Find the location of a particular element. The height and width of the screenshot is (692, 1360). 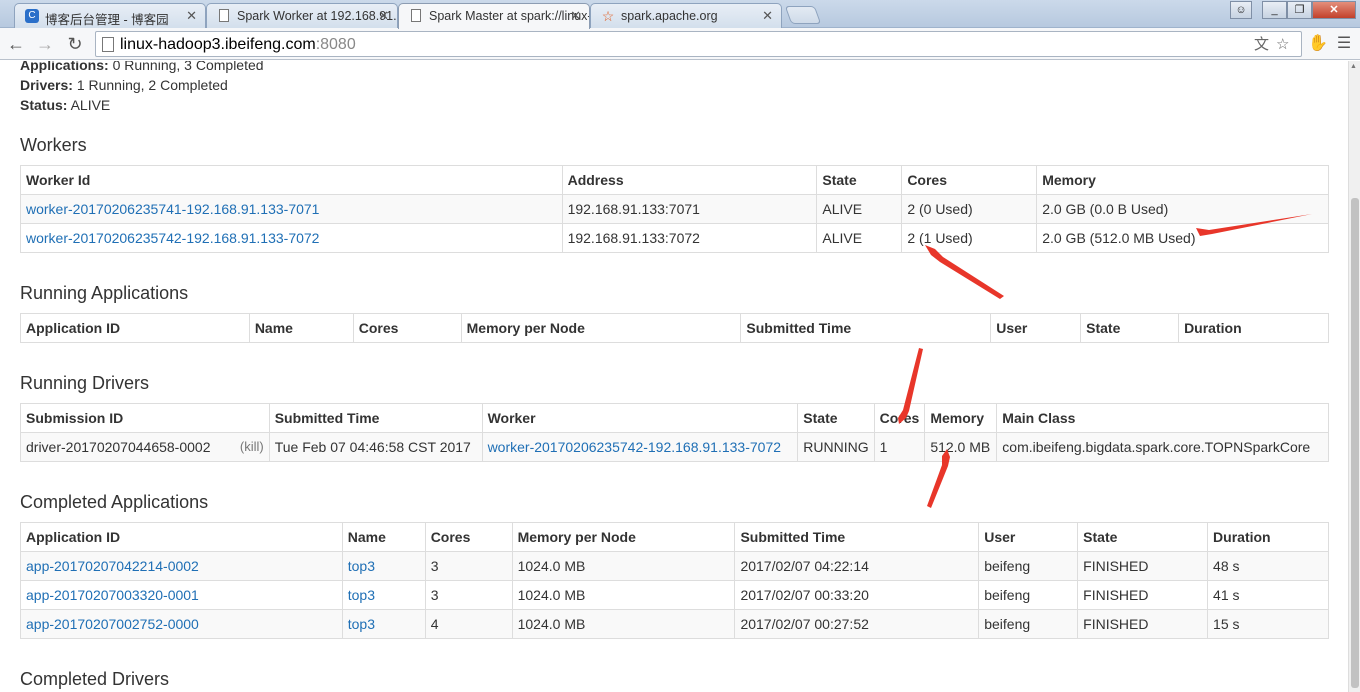

tab-cnblogs: C 博客后台管理 - 博客园 ✕ is located at coordinates (110, 15).